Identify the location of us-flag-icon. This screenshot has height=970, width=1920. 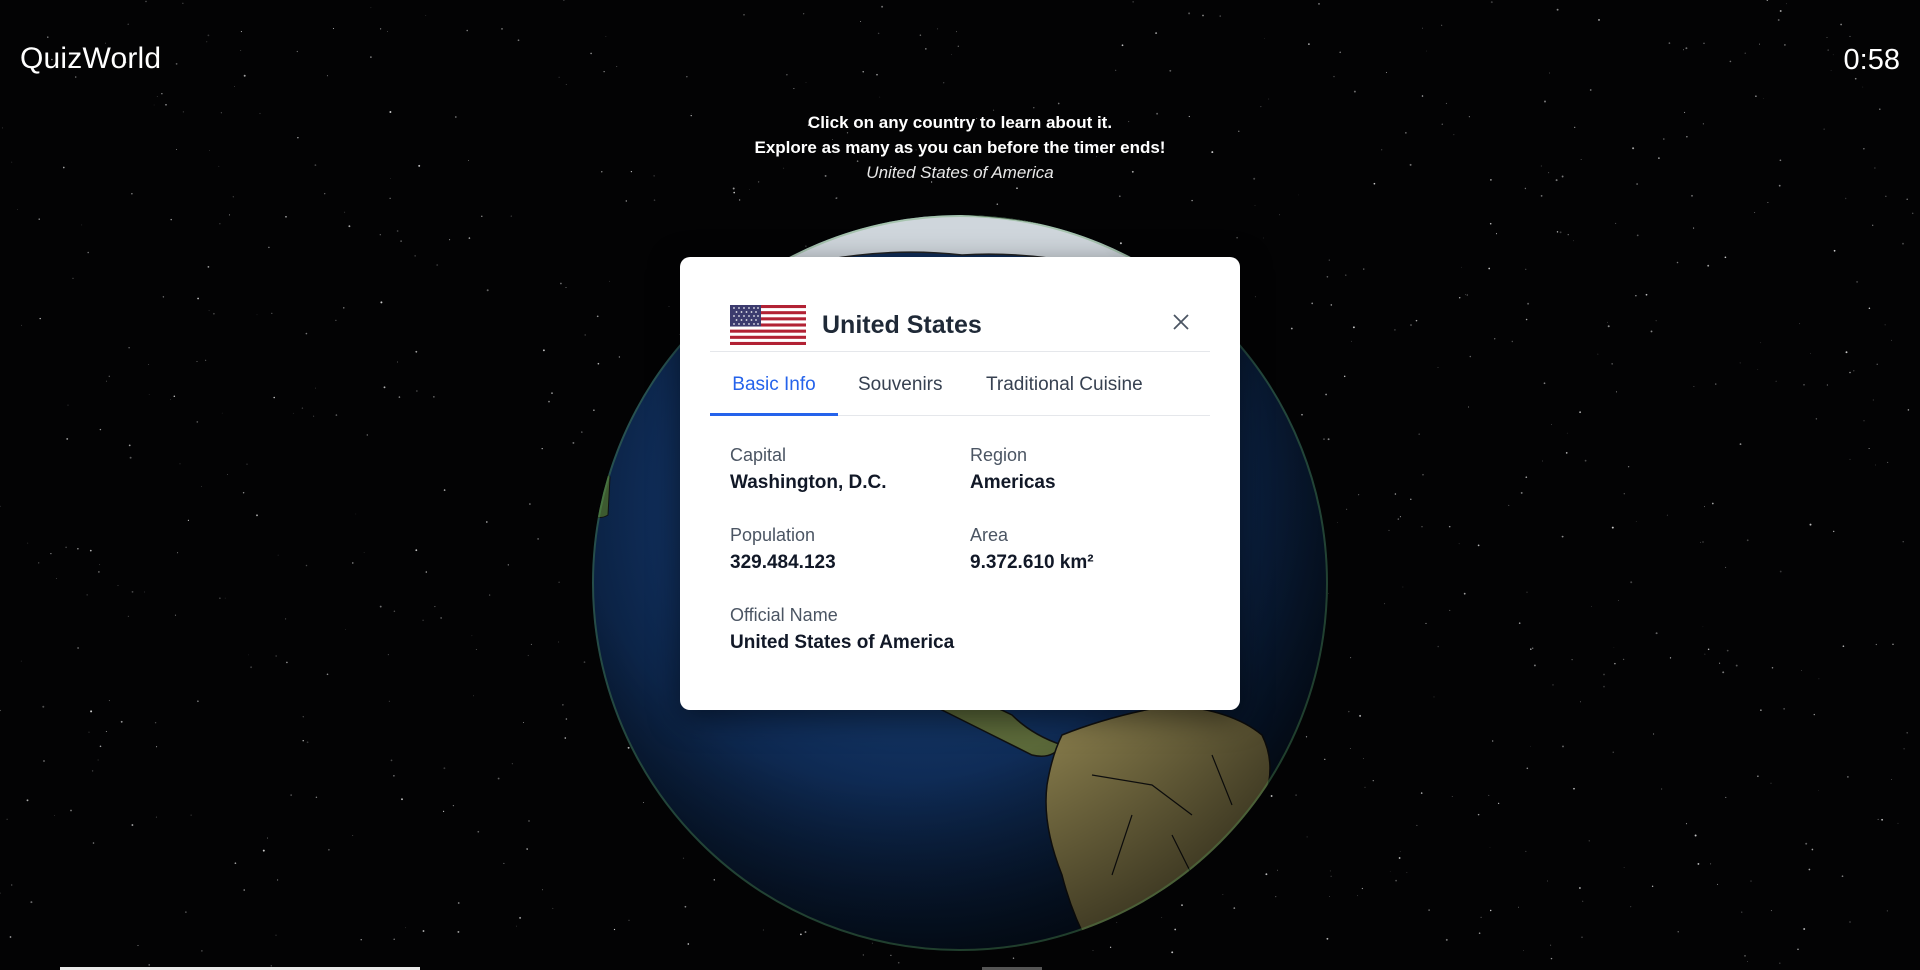
(768, 325).